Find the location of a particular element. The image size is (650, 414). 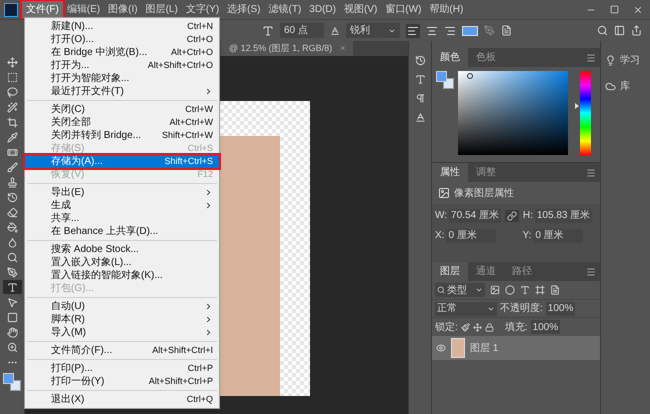

workspace-icon is located at coordinates (619, 30).